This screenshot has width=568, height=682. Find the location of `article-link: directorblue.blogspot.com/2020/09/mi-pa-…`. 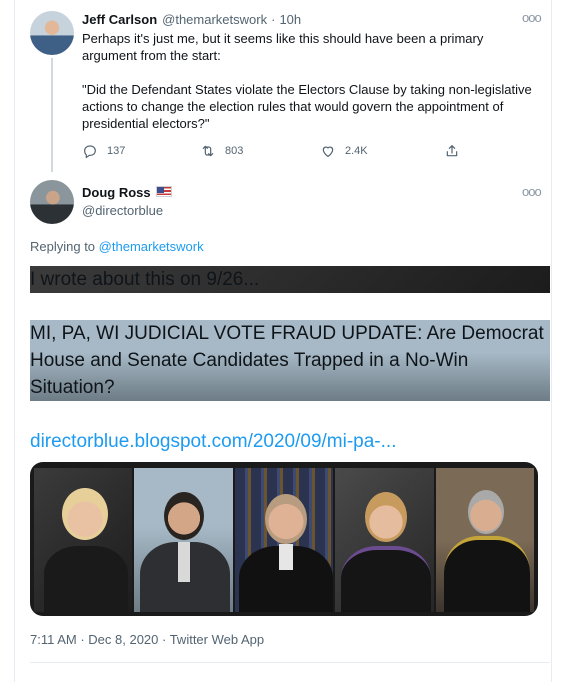

article-link: directorblue.blogspot.com/2020/09/mi-pa-… is located at coordinates (213, 441).